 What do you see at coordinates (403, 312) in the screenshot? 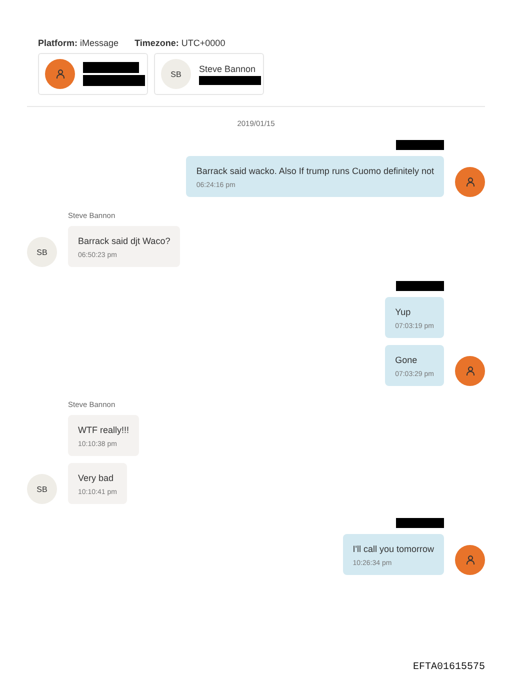
I see `message-text: Yup` at bounding box center [403, 312].